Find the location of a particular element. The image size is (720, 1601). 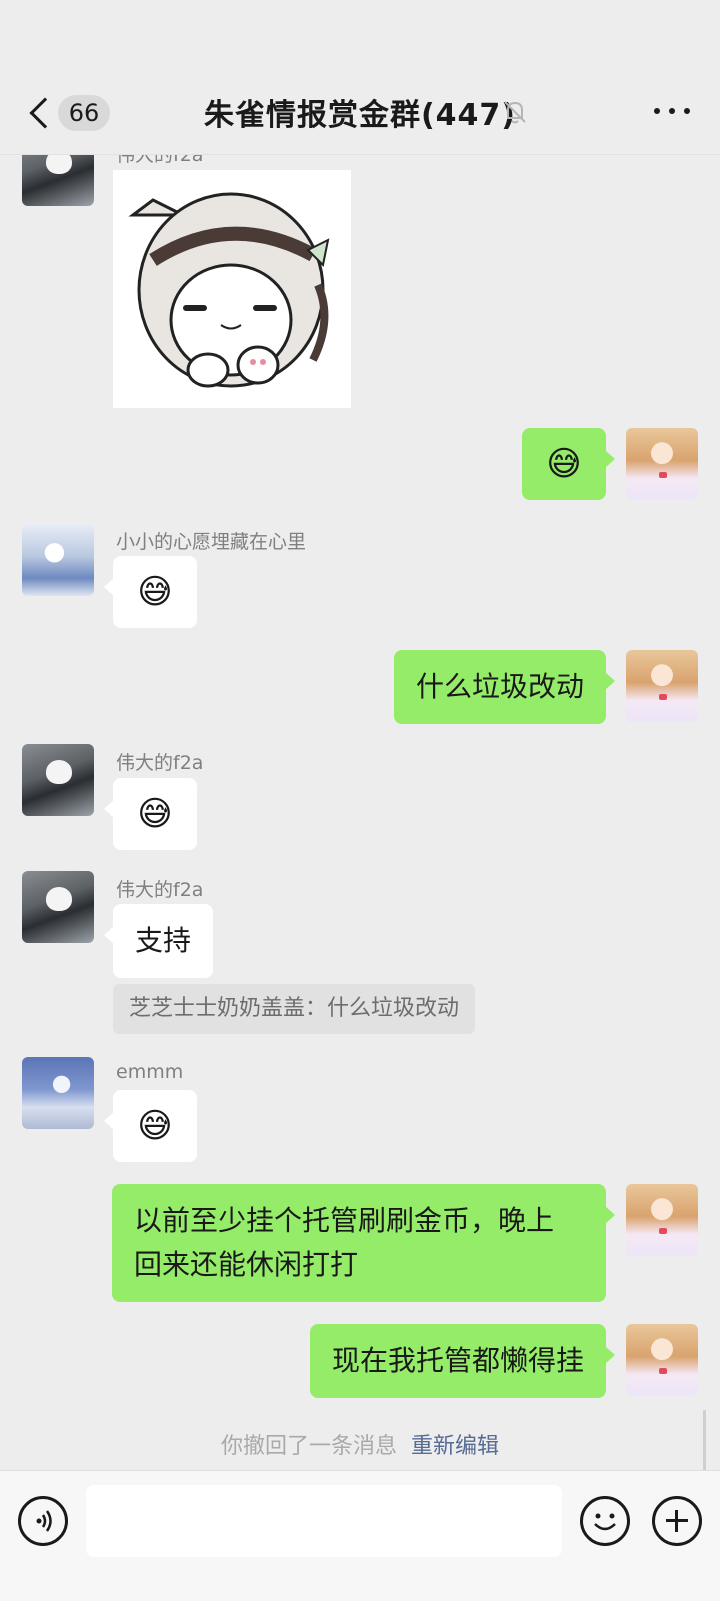

re-edit-link: 重新编辑 is located at coordinates (455, 1446).